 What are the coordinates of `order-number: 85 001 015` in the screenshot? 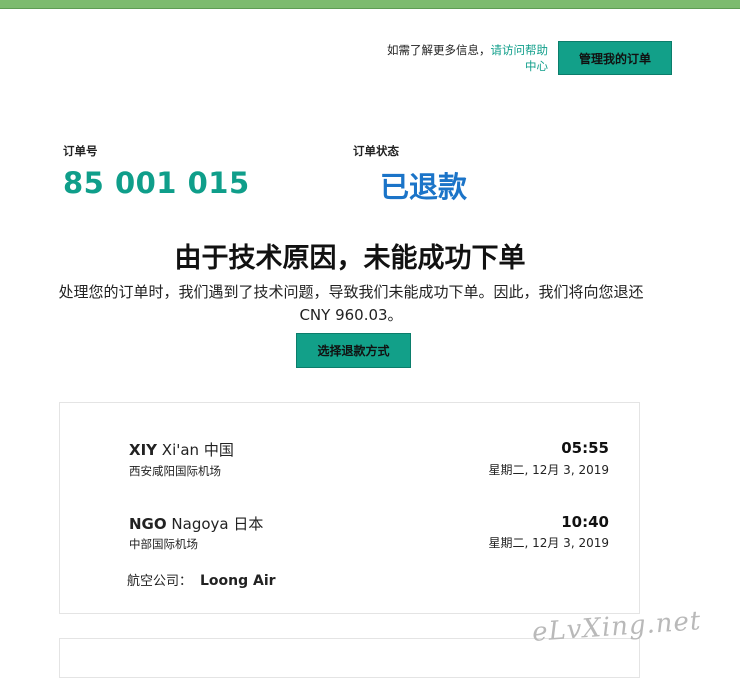 It's located at (156, 183).